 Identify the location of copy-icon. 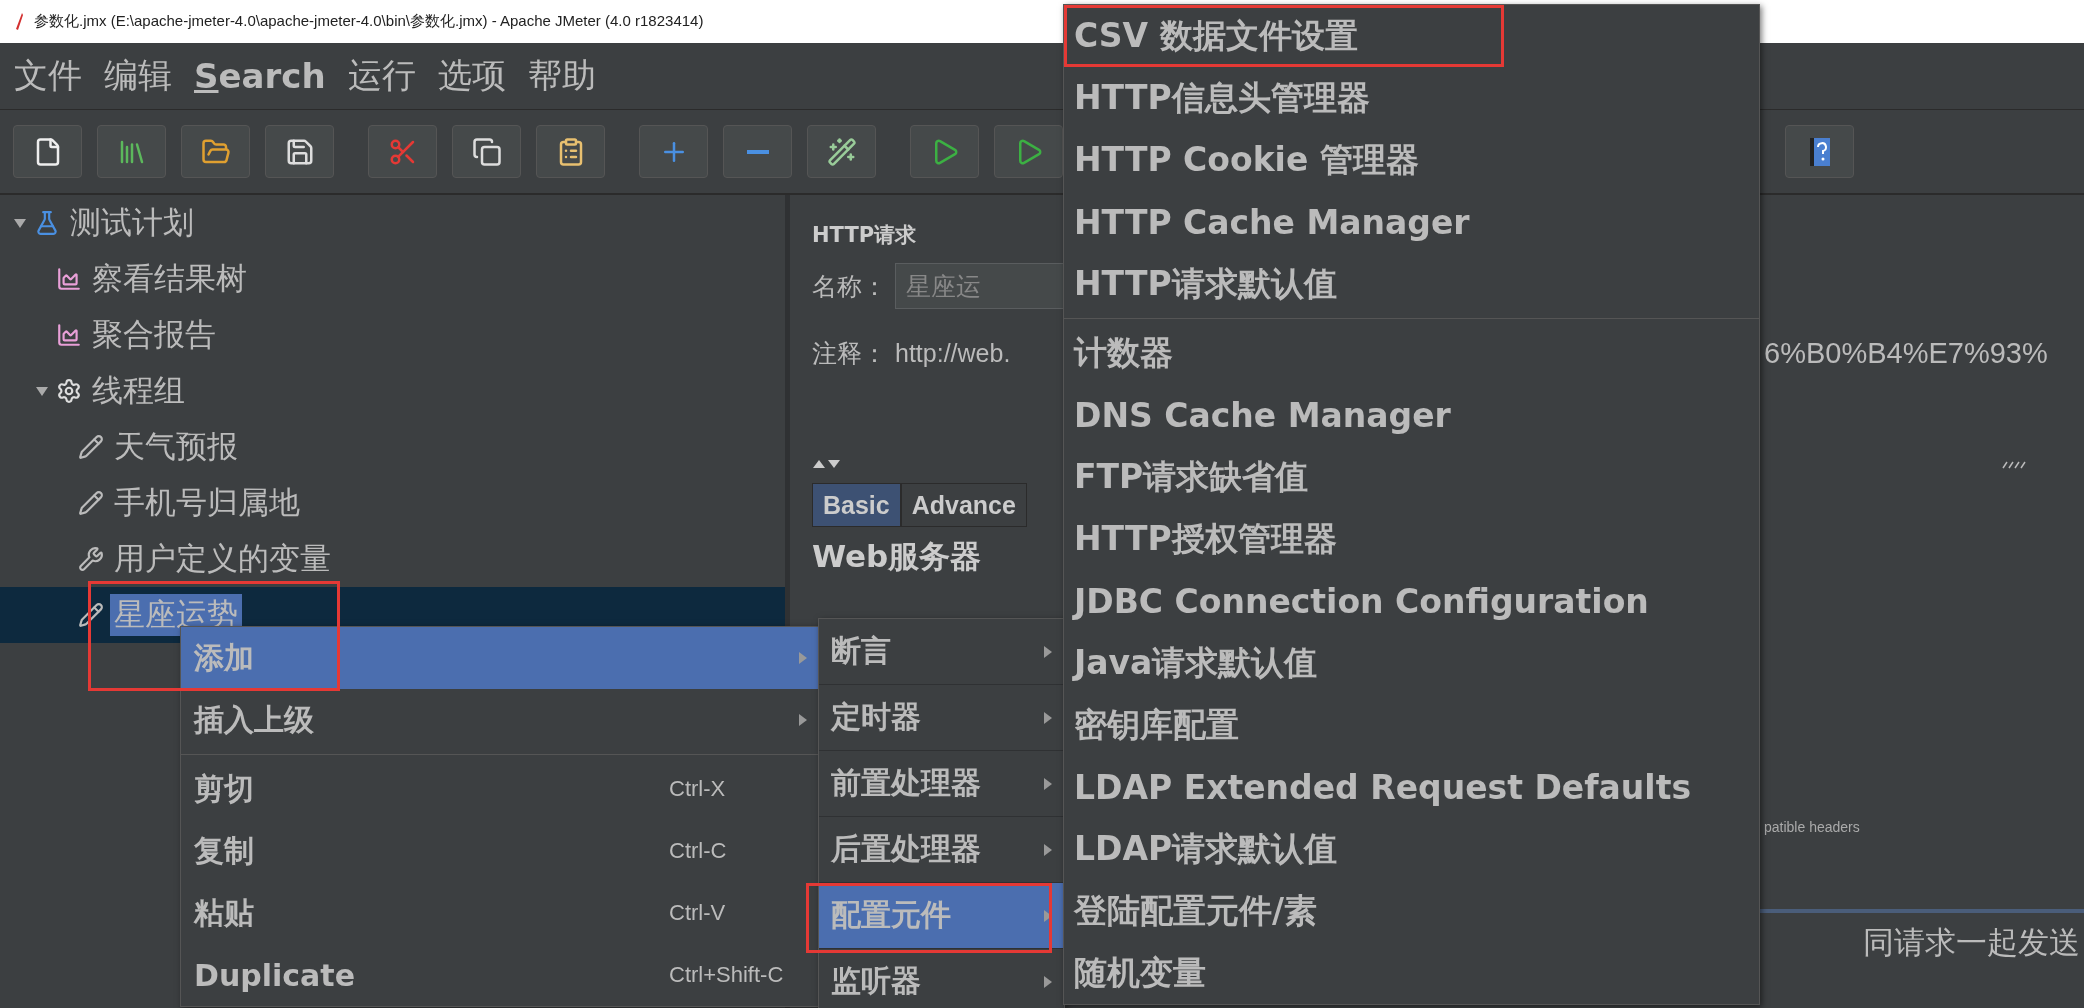
(486, 151).